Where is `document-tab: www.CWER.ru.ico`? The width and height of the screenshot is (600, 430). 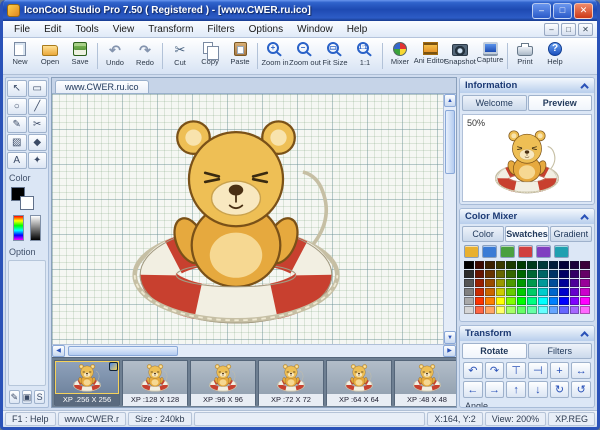 document-tab: www.CWER.ru.ico is located at coordinates (102, 86).